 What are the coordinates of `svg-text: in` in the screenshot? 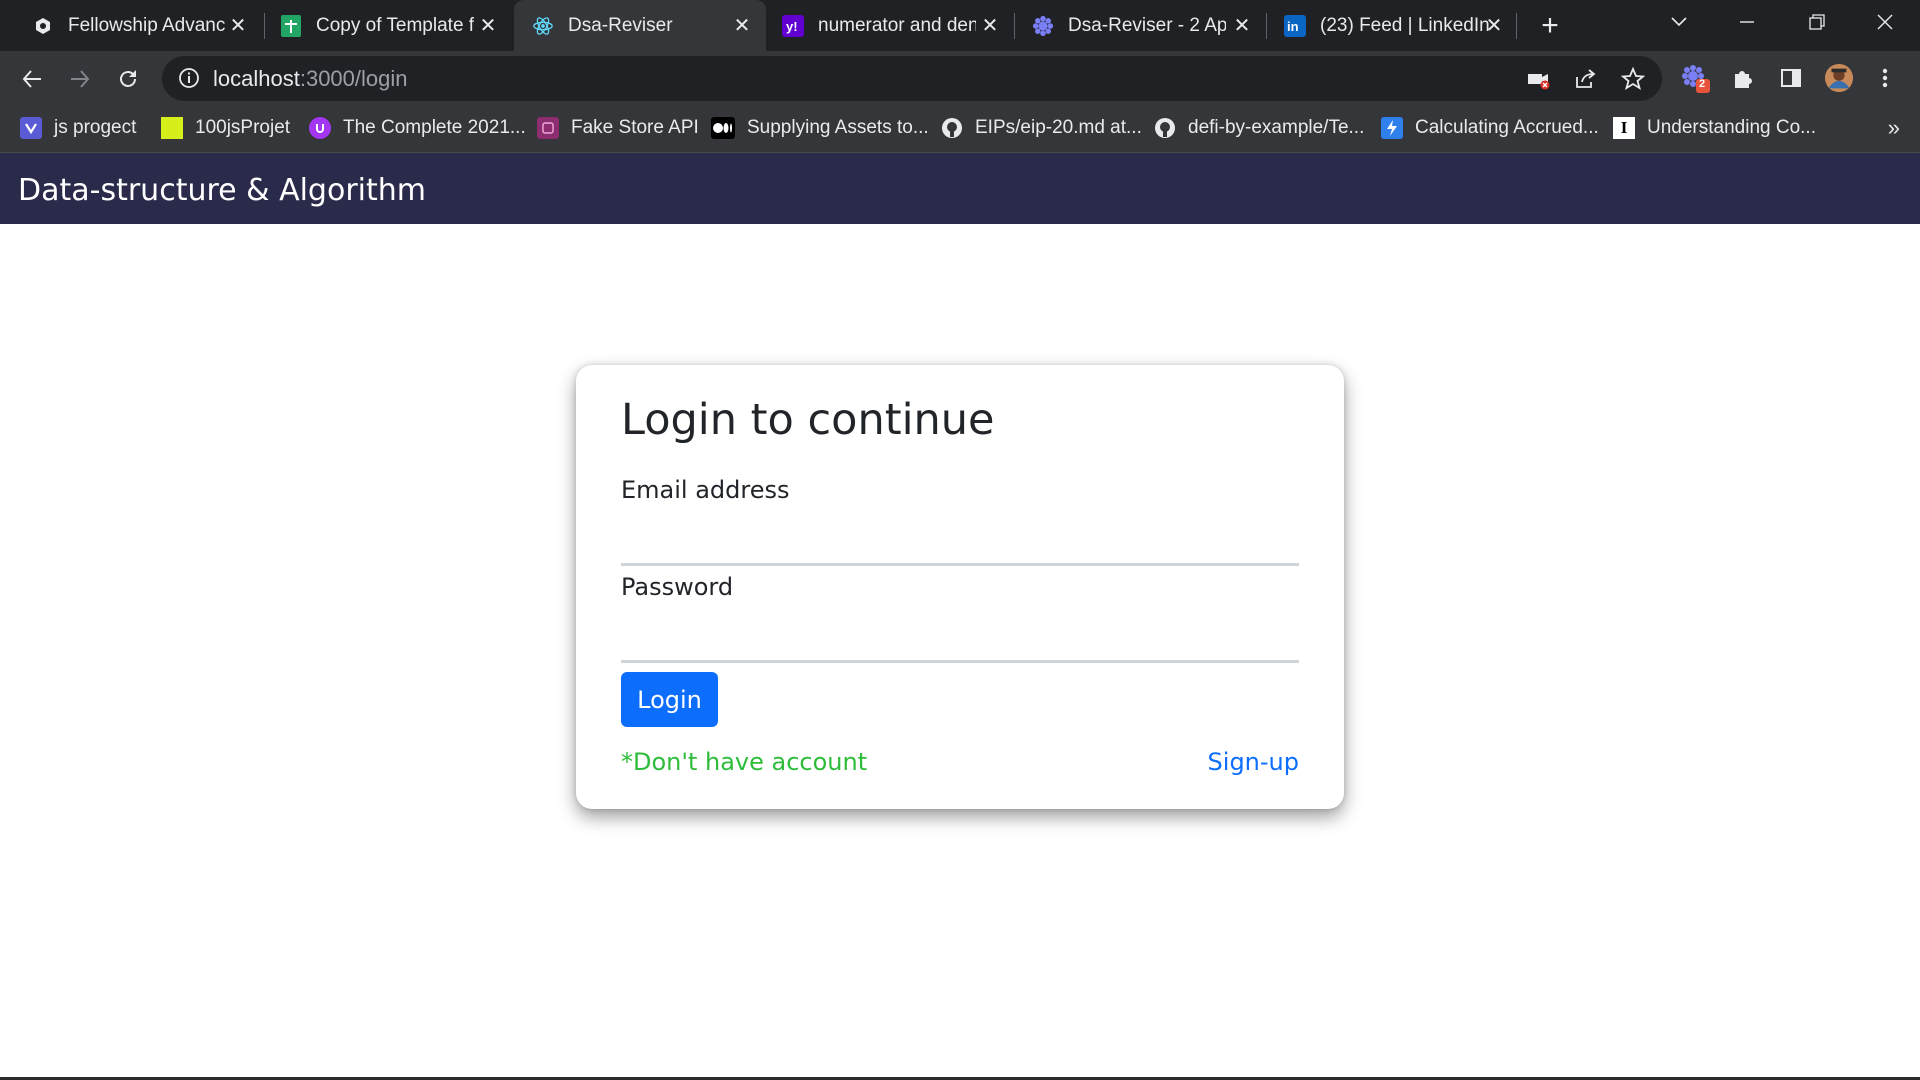 It's located at (1293, 26).